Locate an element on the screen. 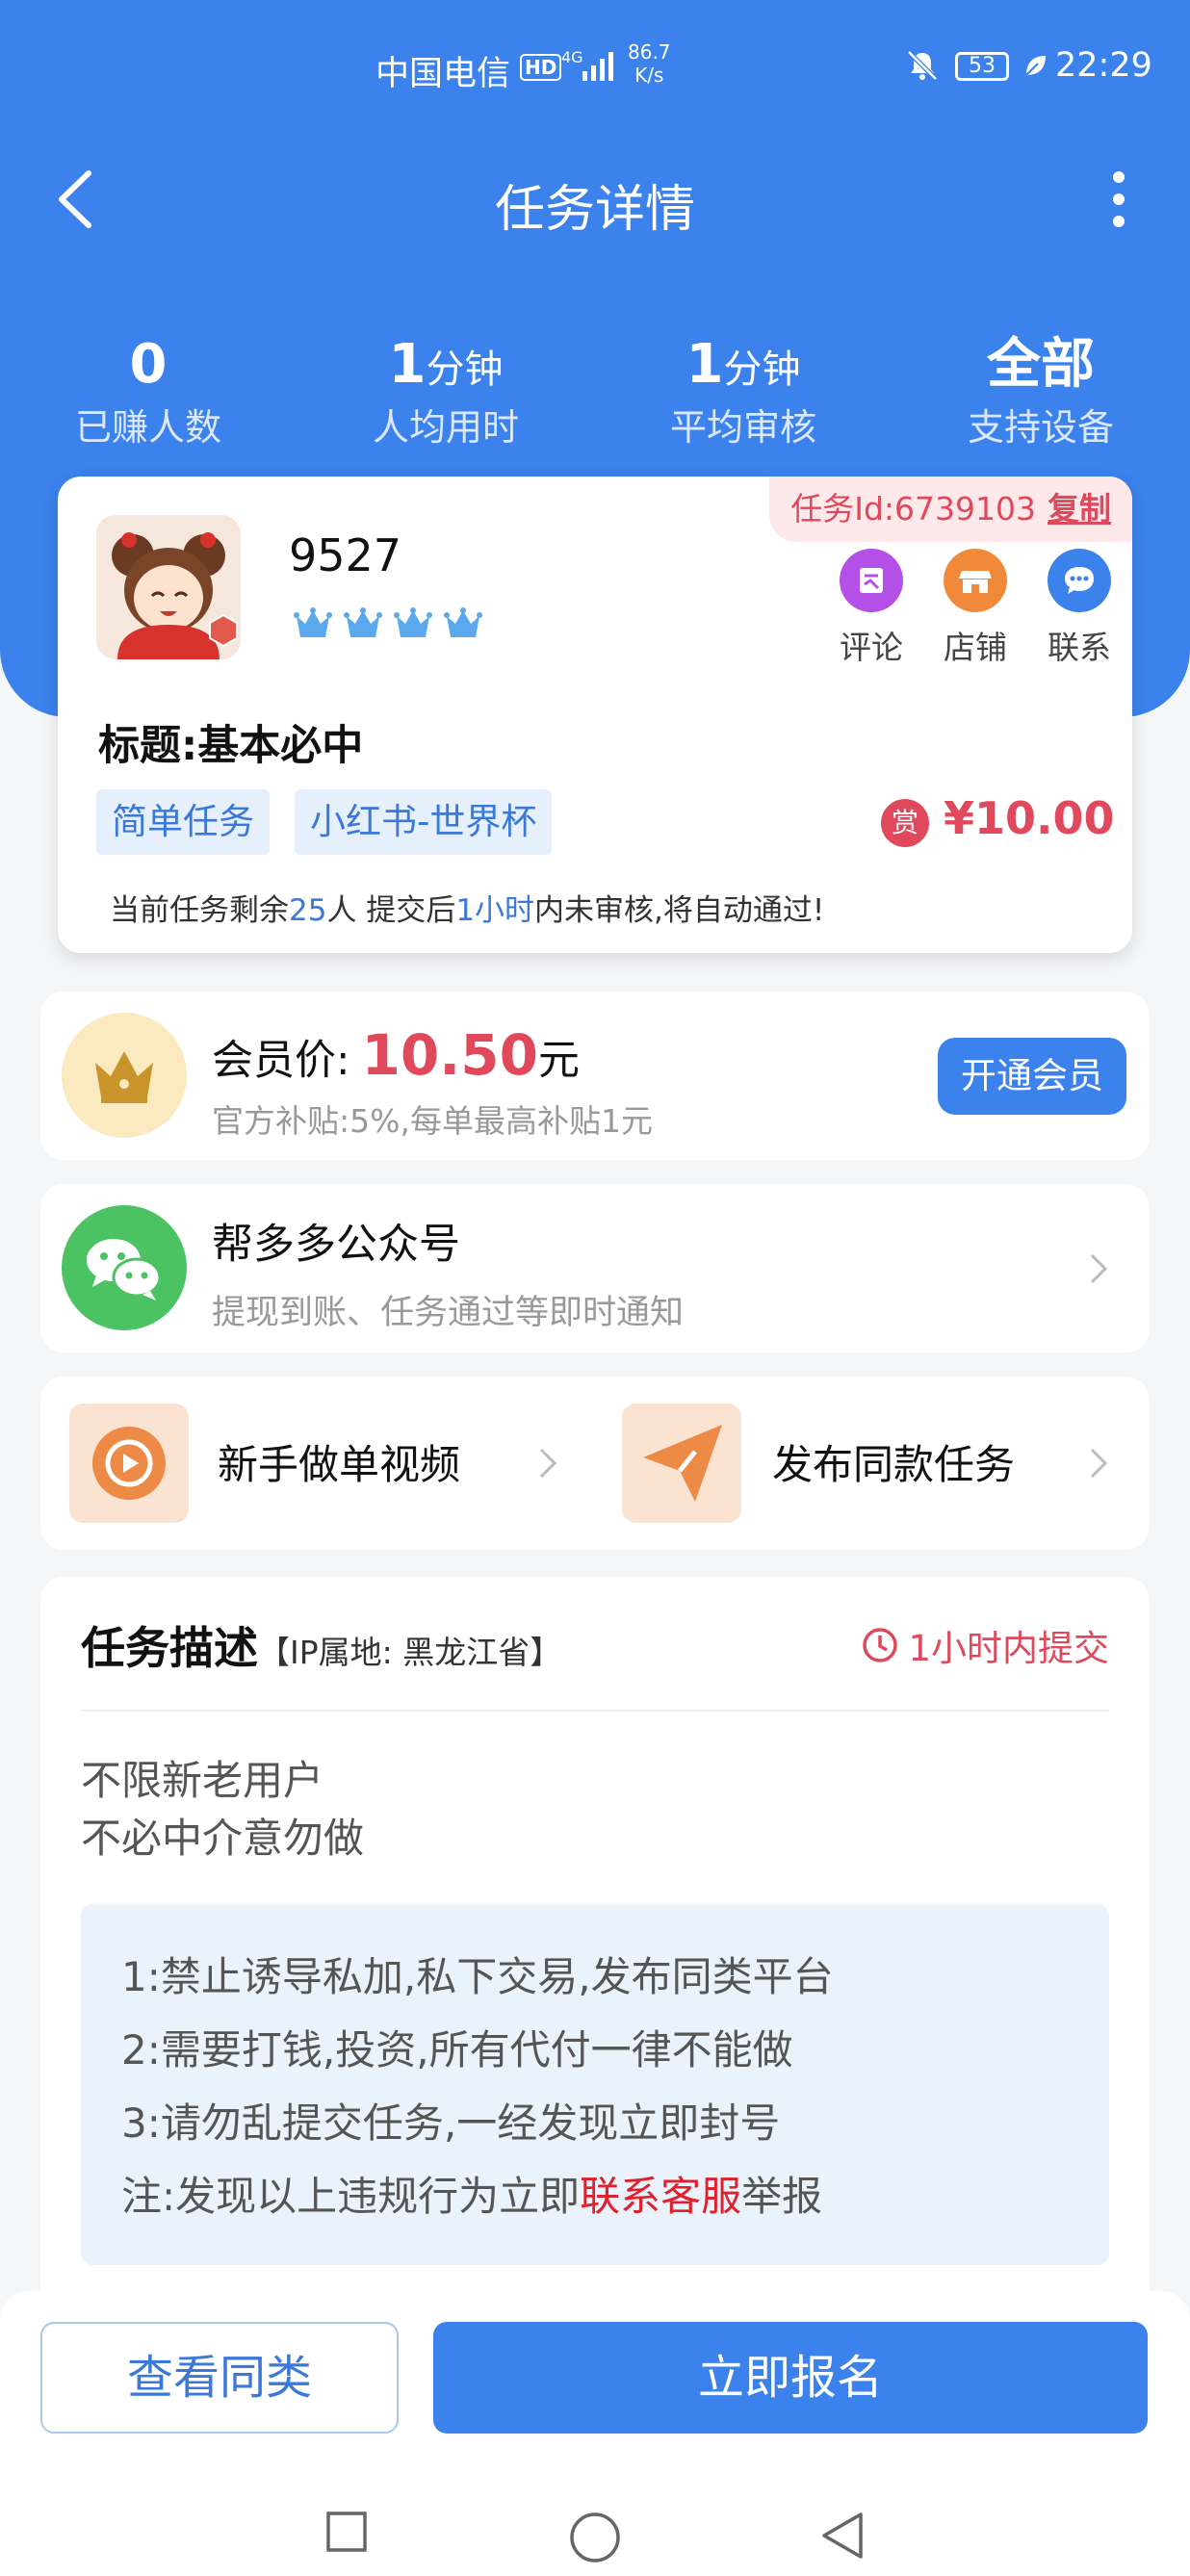 The width and height of the screenshot is (1190, 2576). member-price-row: 会员价: 10.50元 is located at coordinates (396, 1055).